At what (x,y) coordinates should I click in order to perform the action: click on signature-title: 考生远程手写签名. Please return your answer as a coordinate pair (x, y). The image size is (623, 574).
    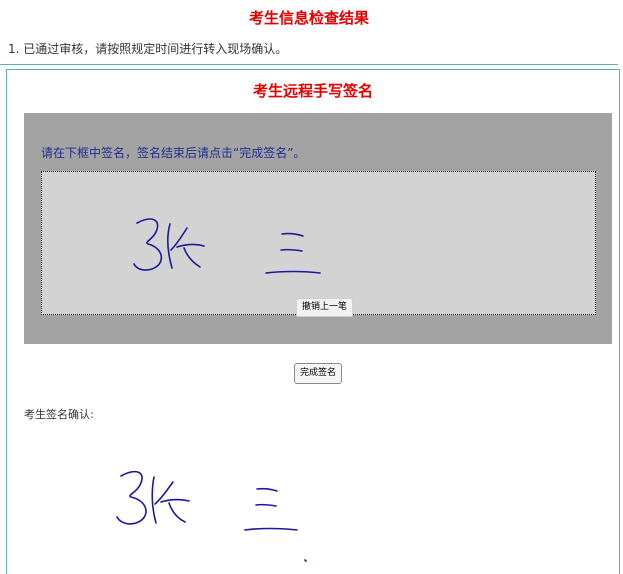
    Looking at the image, I should click on (312, 91).